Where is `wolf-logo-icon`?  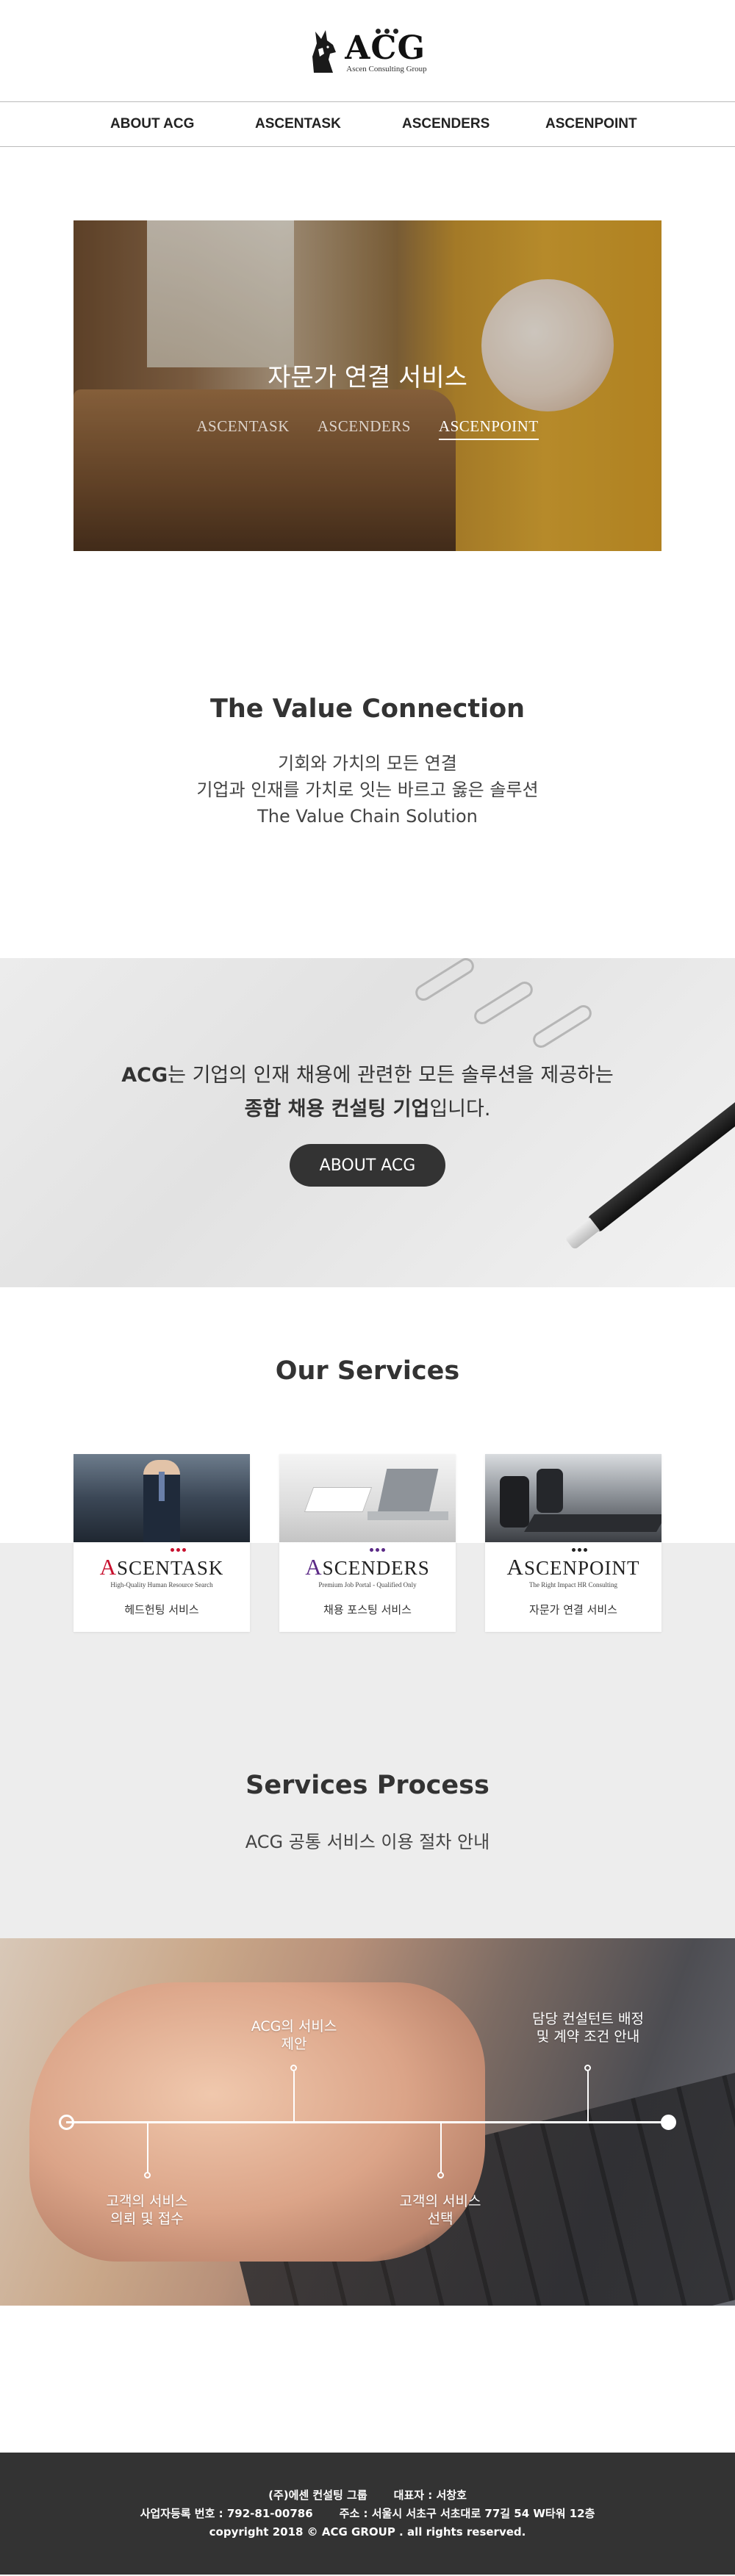 wolf-logo-icon is located at coordinates (324, 51).